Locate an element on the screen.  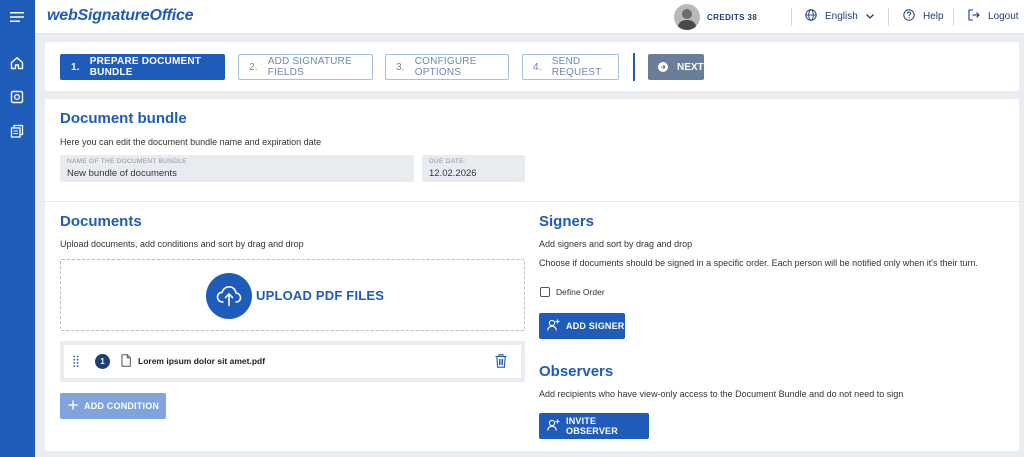
logout-label: Logout is located at coordinates (1003, 16).